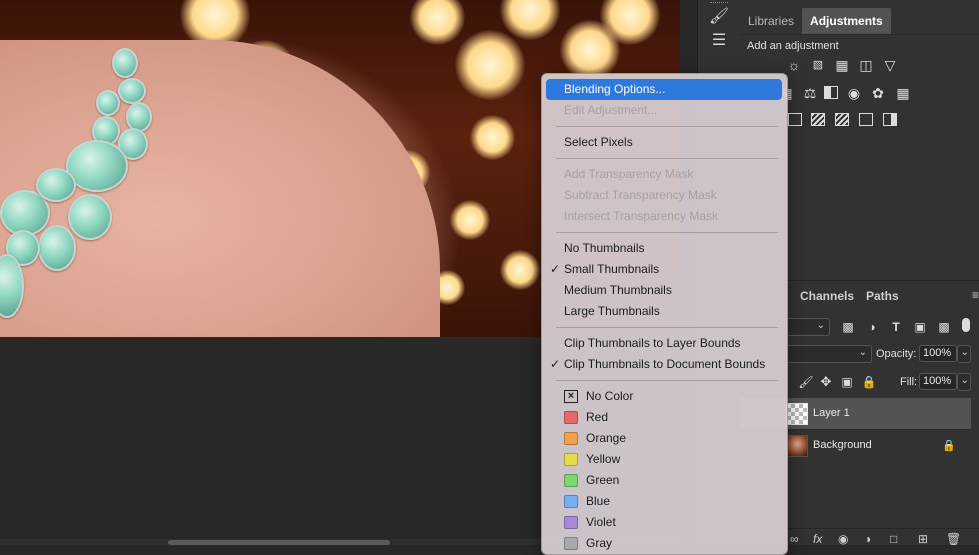 Image resolution: width=979 pixels, height=555 pixels. What do you see at coordinates (771, 21) in the screenshot?
I see `tab-libraries: Libraries` at bounding box center [771, 21].